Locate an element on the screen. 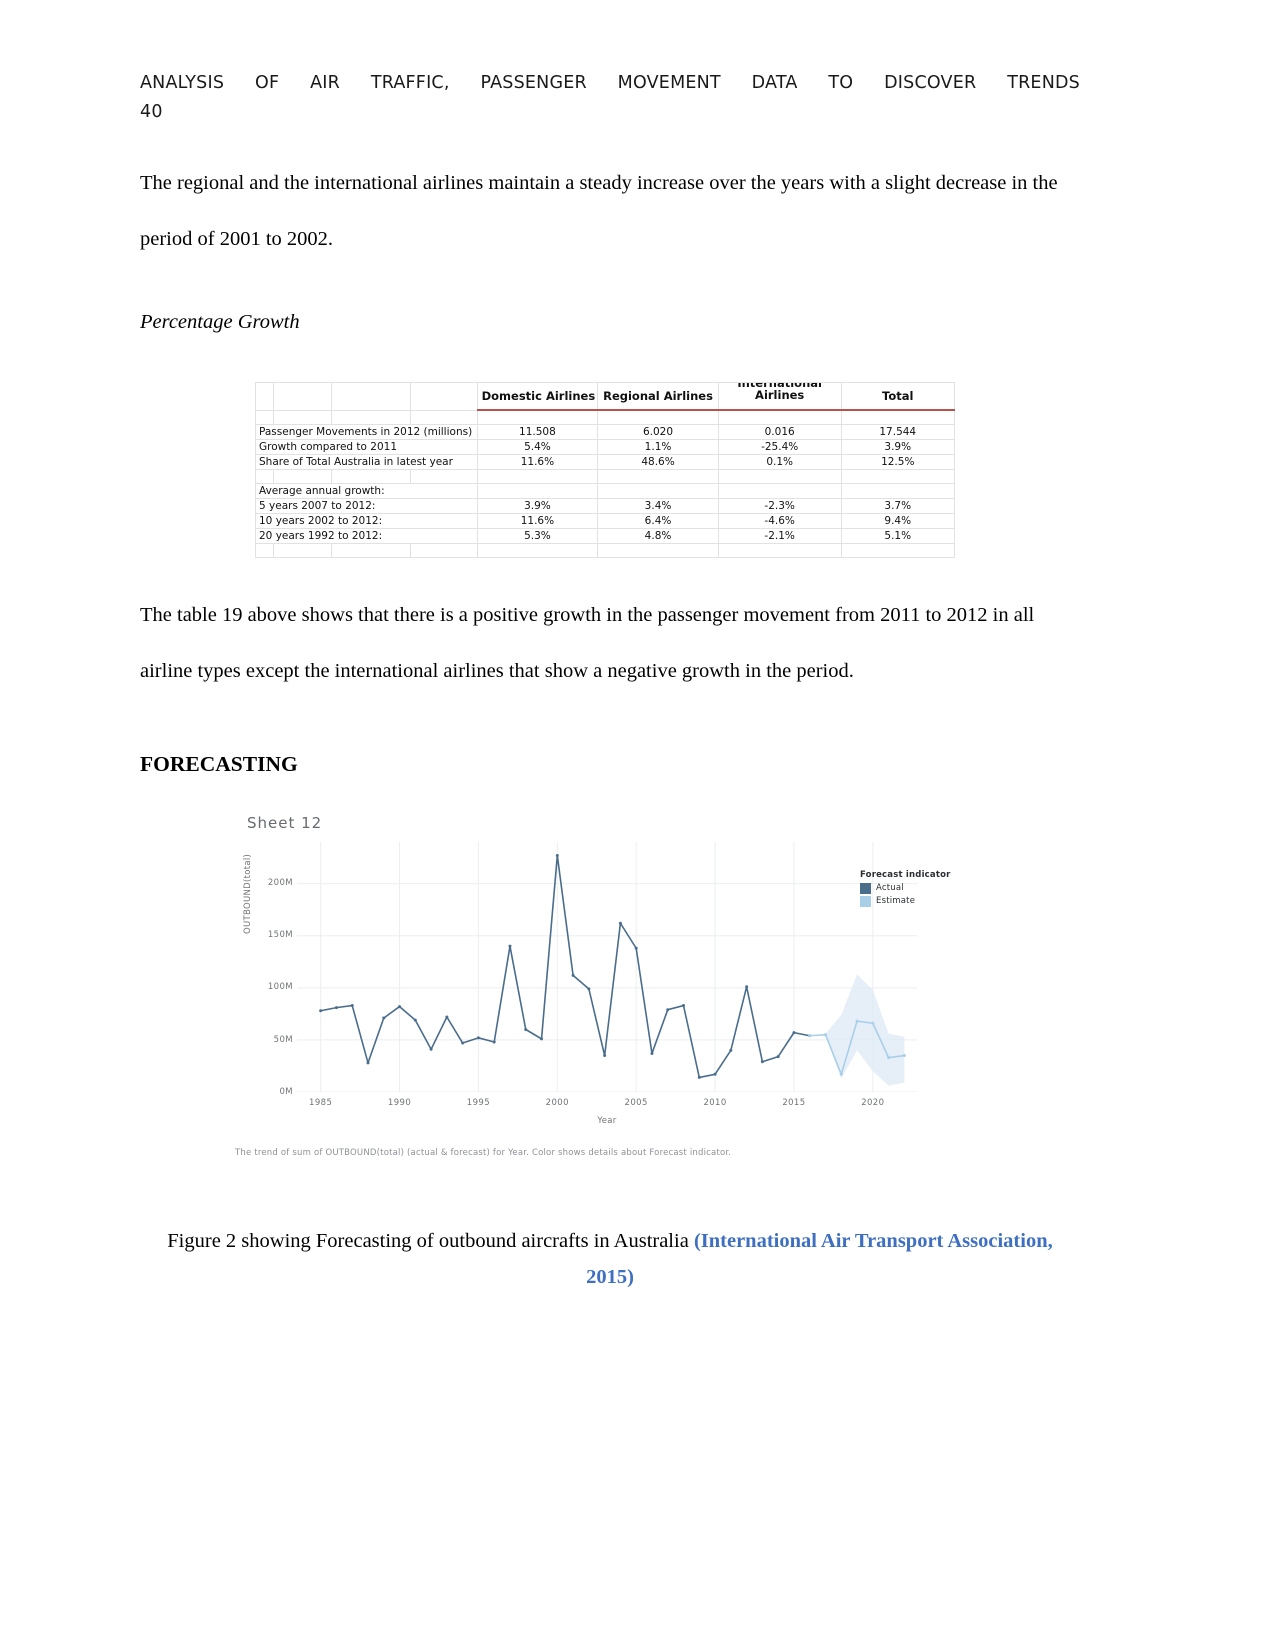  chart-svg is located at coordinates (607, 966).